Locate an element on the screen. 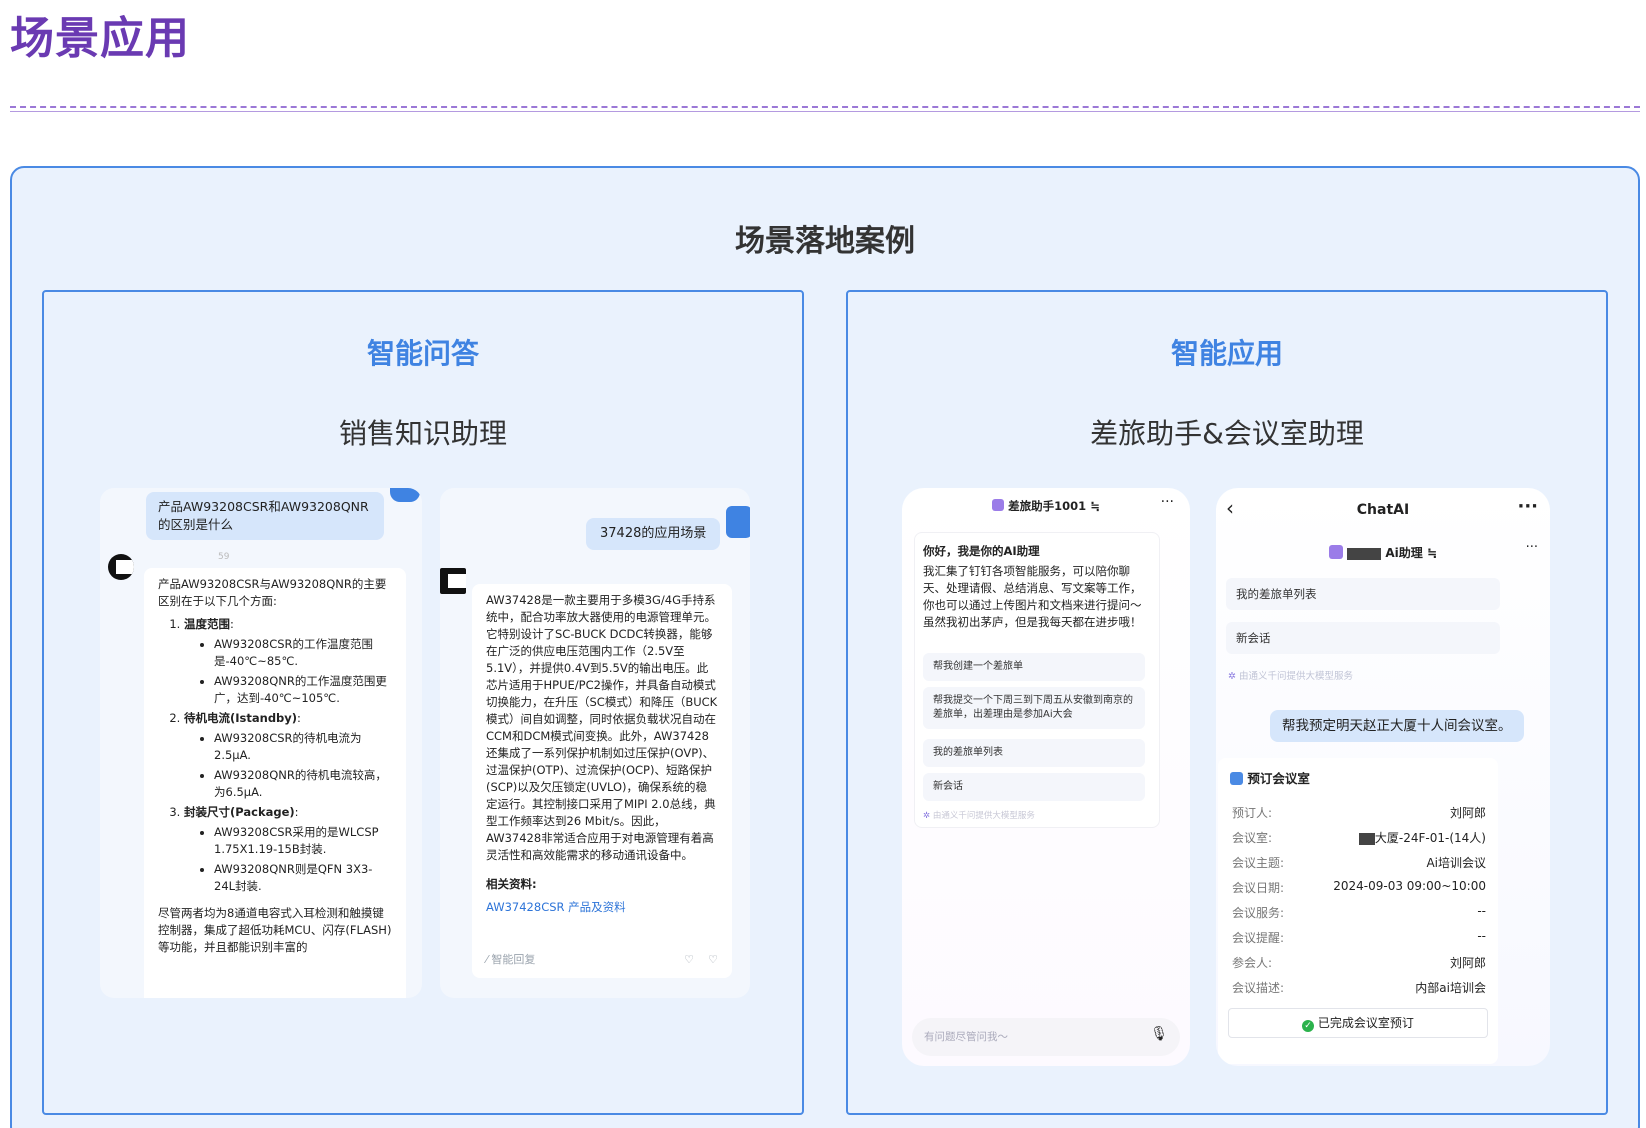 The image size is (1646, 1128). field-row: 会议服务: -- is located at coordinates (1359, 912).